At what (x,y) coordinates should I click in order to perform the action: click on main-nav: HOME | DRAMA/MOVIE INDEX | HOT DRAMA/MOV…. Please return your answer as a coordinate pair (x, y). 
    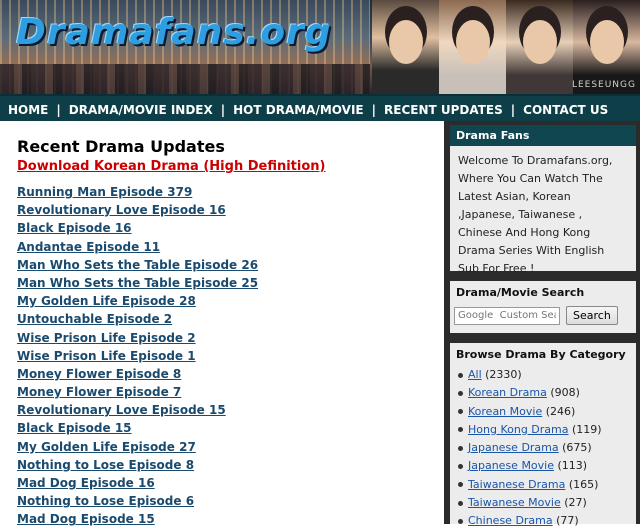
    Looking at the image, I should click on (320, 108).